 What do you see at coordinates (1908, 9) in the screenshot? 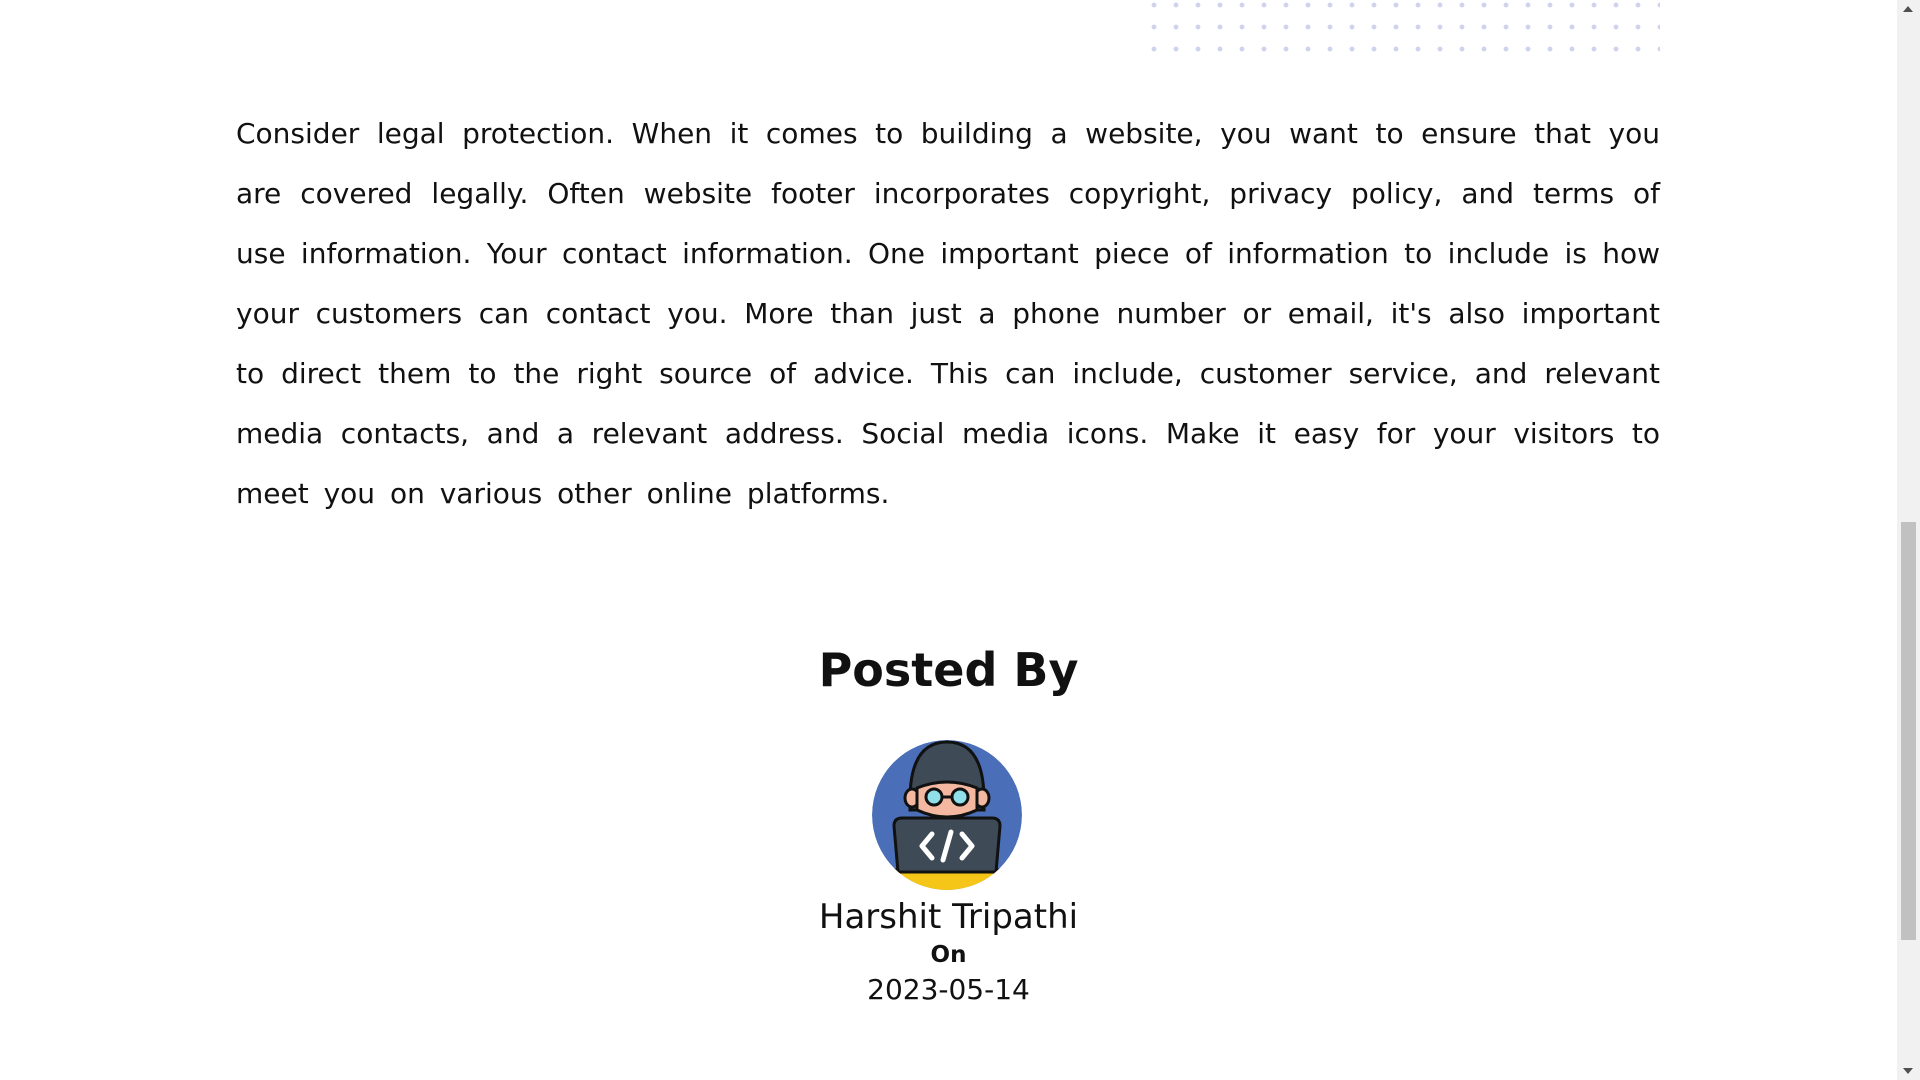
I see `scroll-up-arrow-icon` at bounding box center [1908, 9].